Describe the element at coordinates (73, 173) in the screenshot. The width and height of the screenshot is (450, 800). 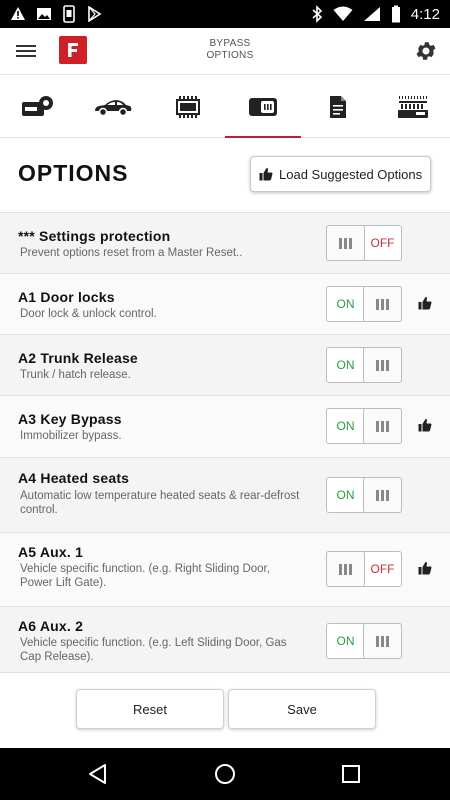
I see `options-title: OPTIONS` at that location.